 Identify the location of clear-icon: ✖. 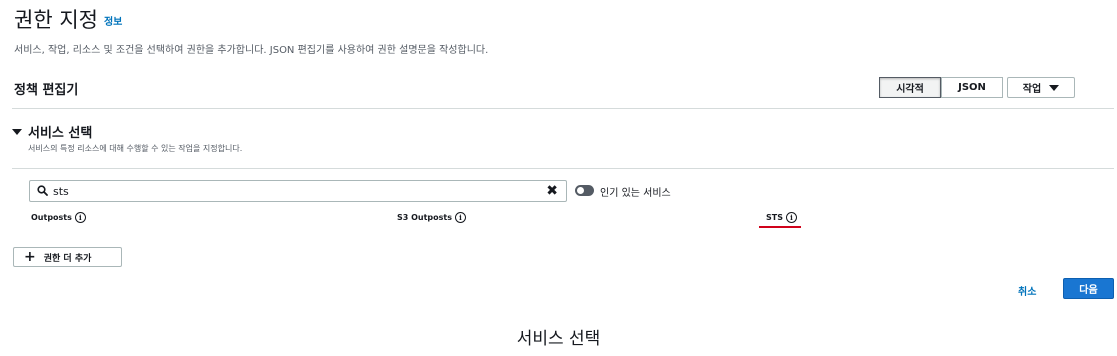
(552, 191).